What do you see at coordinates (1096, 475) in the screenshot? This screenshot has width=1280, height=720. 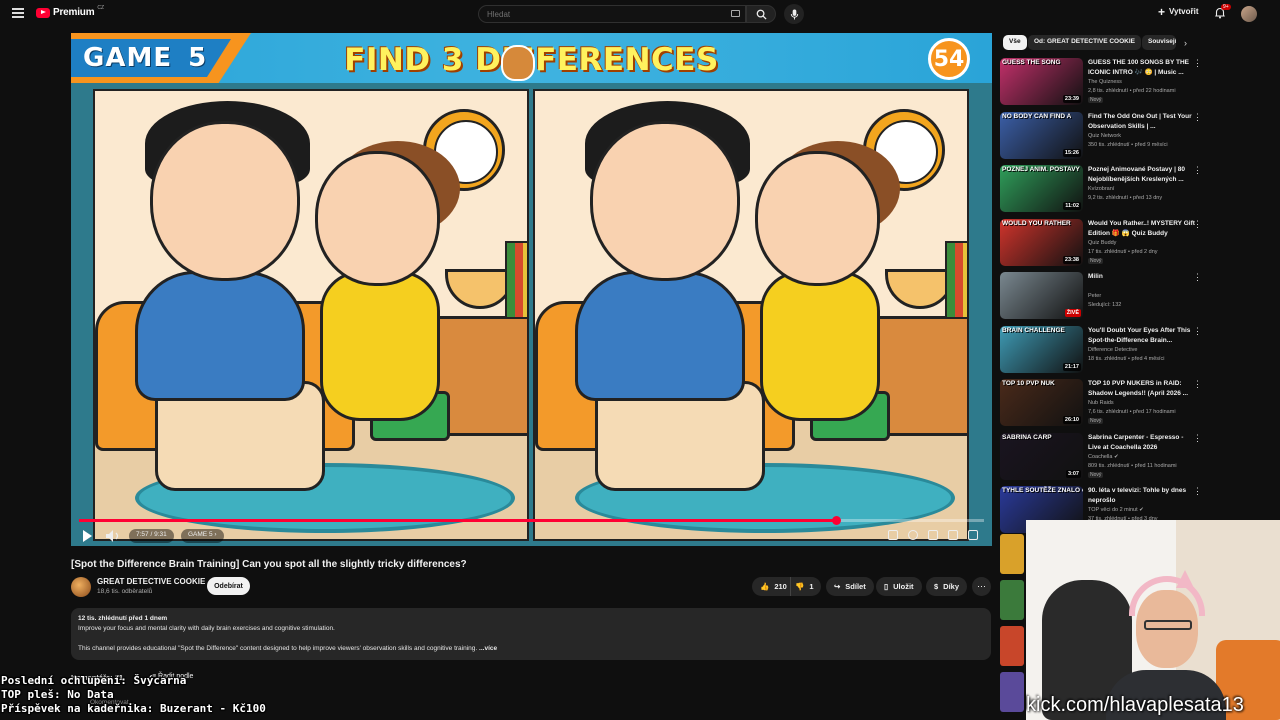 I see `new-badge: Nový` at bounding box center [1096, 475].